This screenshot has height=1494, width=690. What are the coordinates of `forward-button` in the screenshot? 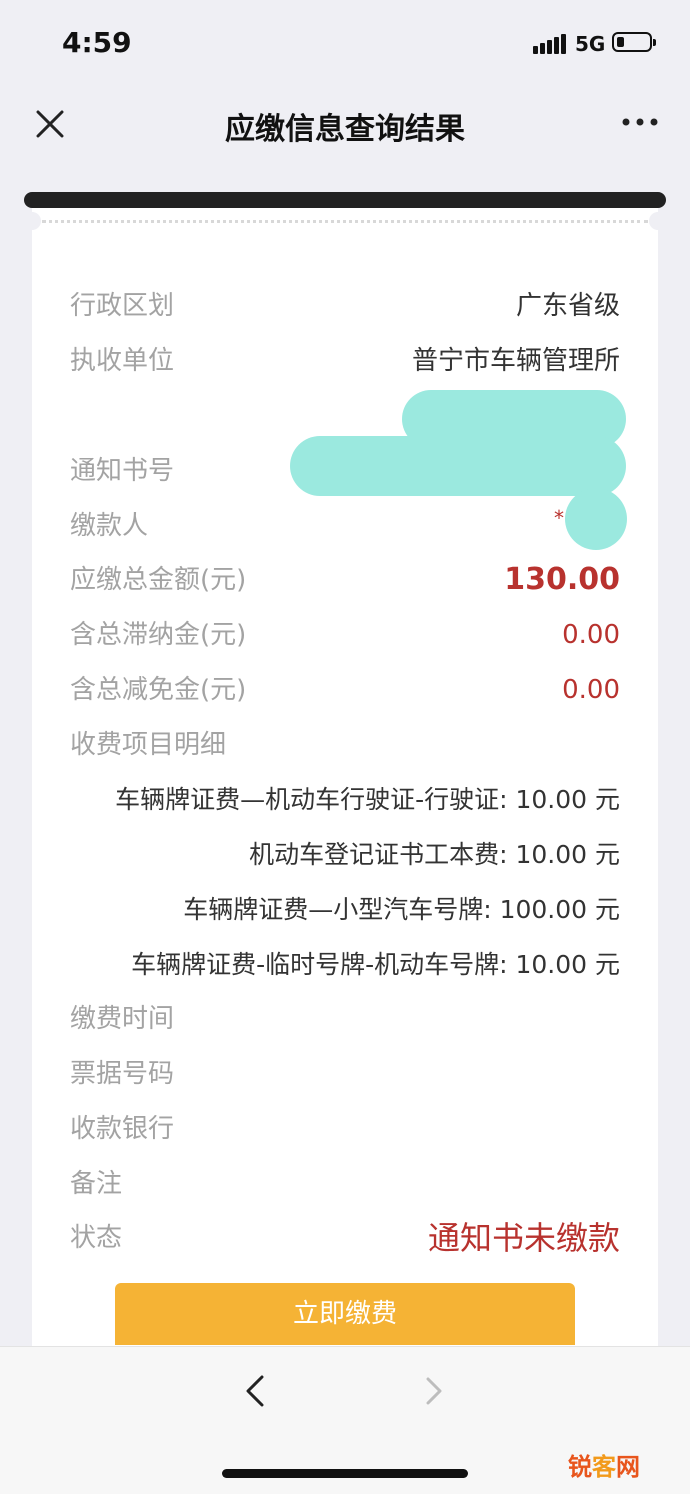 It's located at (436, 1391).